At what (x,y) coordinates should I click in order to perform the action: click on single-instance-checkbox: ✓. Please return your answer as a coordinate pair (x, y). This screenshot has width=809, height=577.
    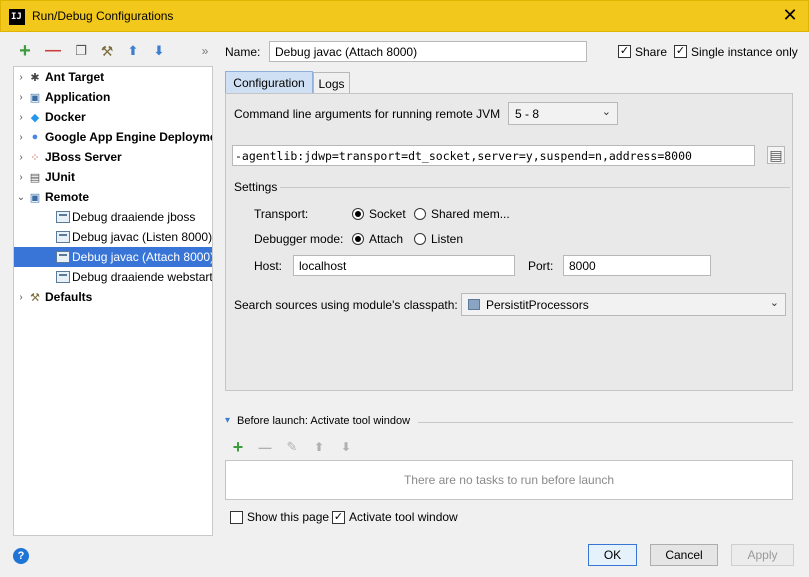
    Looking at the image, I should click on (680, 51).